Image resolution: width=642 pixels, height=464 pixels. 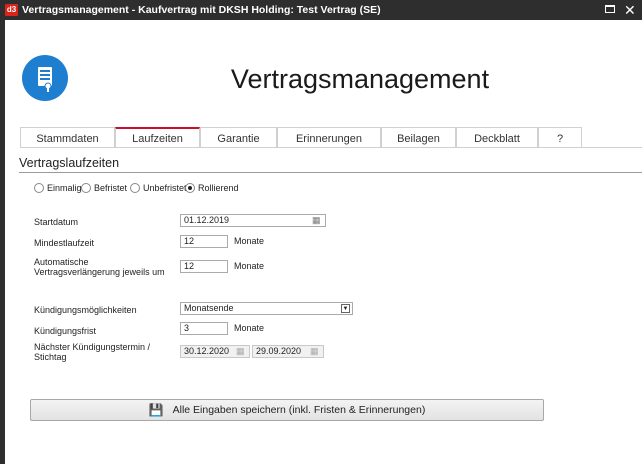 I want to click on select-value: Monatsende, so click(x=209, y=308).